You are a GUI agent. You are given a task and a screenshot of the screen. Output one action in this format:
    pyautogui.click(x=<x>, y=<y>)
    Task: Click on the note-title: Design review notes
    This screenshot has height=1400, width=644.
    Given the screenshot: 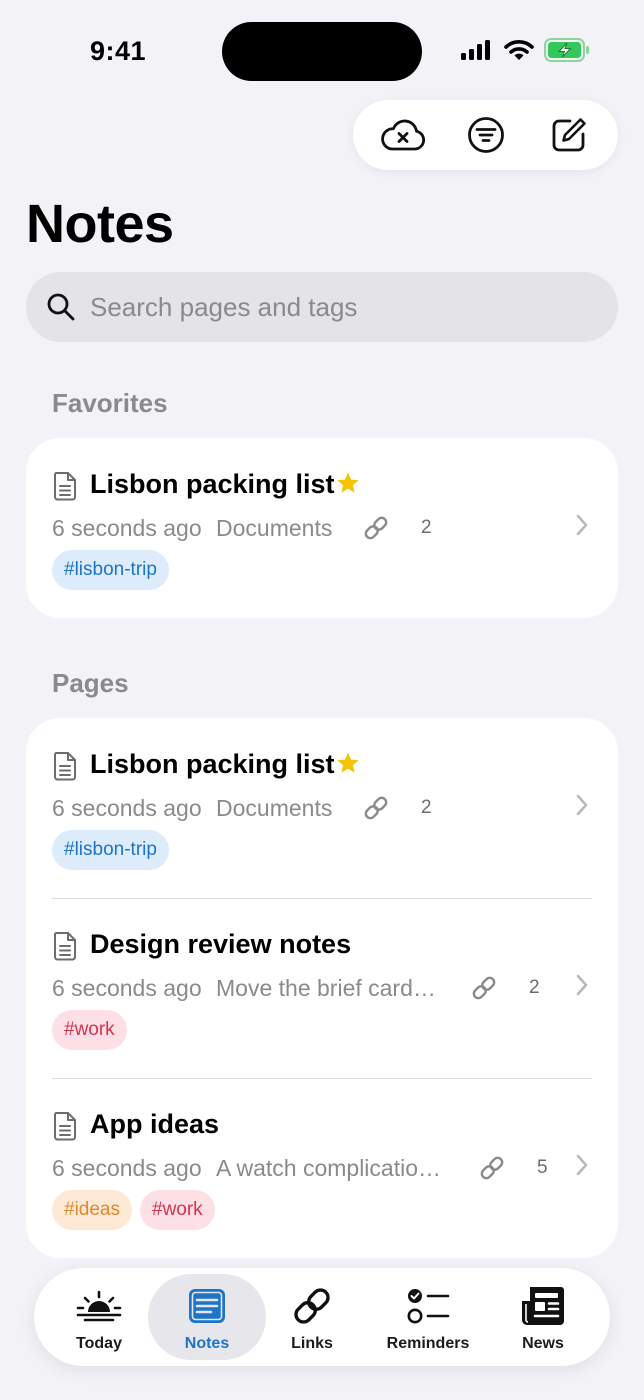 What is the action you would take?
    pyautogui.click(x=221, y=944)
    